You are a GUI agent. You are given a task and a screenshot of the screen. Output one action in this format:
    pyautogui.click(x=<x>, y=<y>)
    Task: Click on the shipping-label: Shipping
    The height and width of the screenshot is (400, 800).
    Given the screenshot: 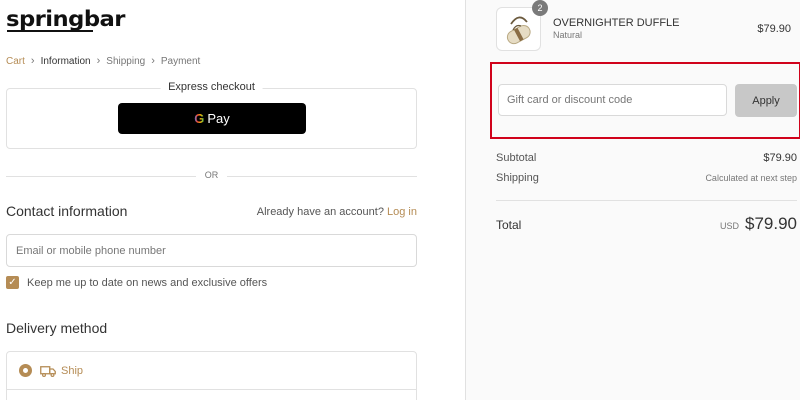 What is the action you would take?
    pyautogui.click(x=517, y=178)
    